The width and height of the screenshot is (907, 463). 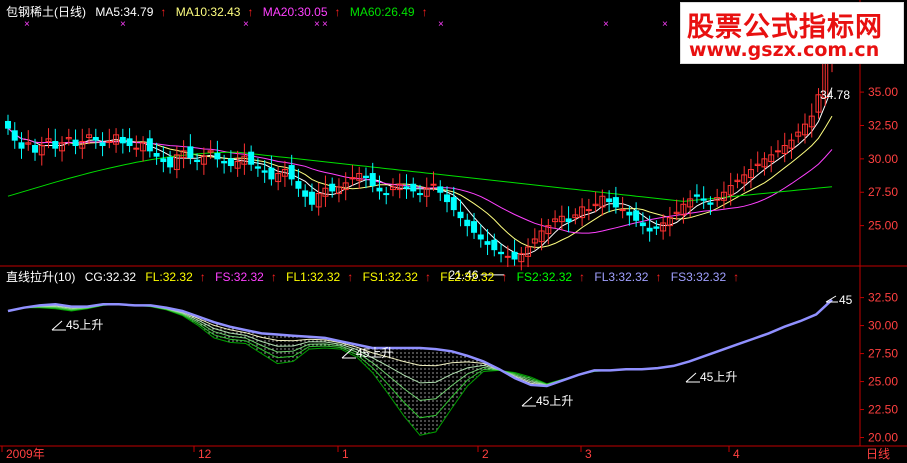 I want to click on site-watermark: 股票公式指标网 www.gszx.com.cn, so click(x=792, y=33).